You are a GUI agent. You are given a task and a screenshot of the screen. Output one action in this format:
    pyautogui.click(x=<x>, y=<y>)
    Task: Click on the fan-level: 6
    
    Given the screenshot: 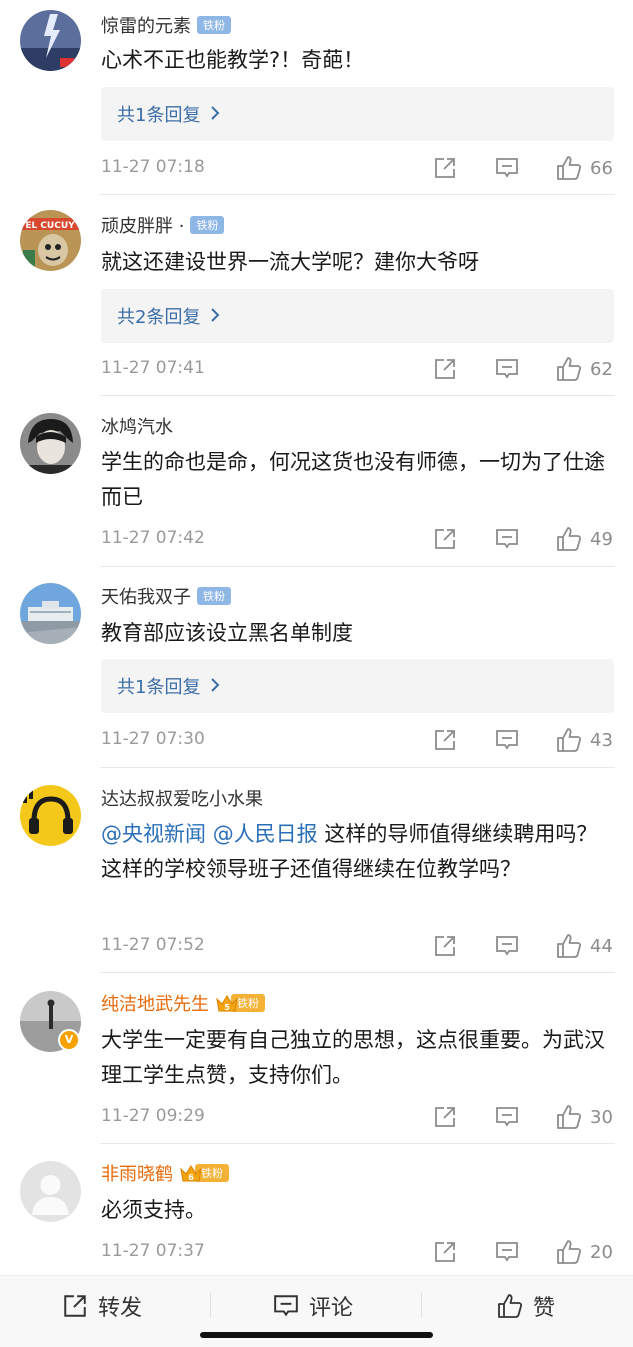 What is the action you would take?
    pyautogui.click(x=191, y=1177)
    